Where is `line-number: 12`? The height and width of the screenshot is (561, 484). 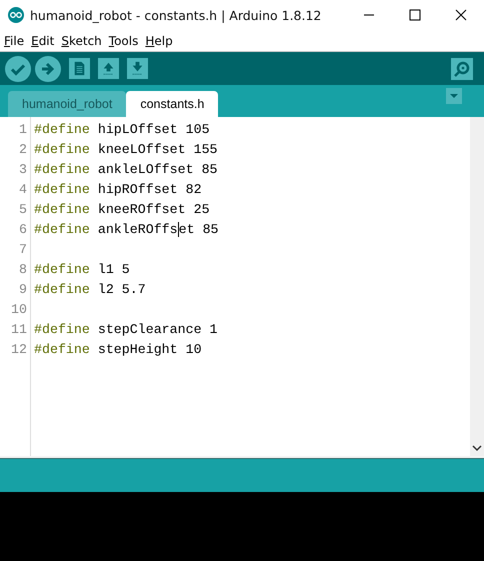
line-number: 12 is located at coordinates (19, 350).